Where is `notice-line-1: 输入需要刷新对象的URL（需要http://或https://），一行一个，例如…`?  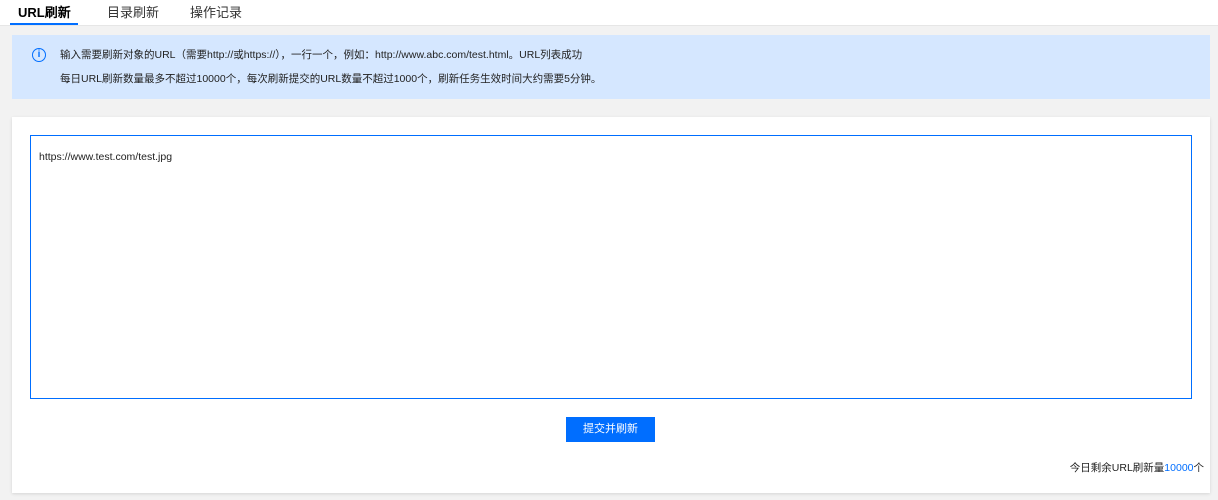 notice-line-1: 输入需要刷新对象的URL（需要http://或https://），一行一个，例如… is located at coordinates (321, 55).